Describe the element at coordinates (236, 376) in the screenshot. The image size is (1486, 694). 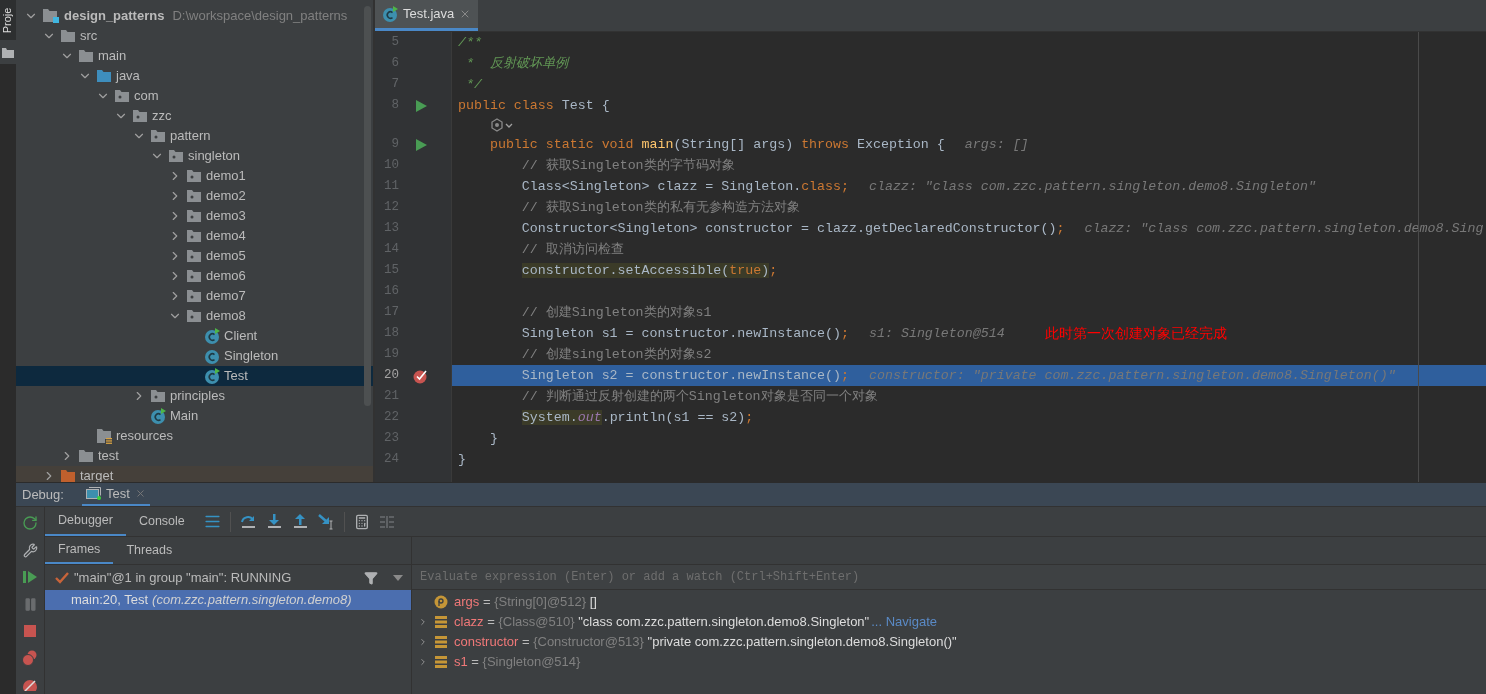
I see `tree-item-label: Test` at that location.